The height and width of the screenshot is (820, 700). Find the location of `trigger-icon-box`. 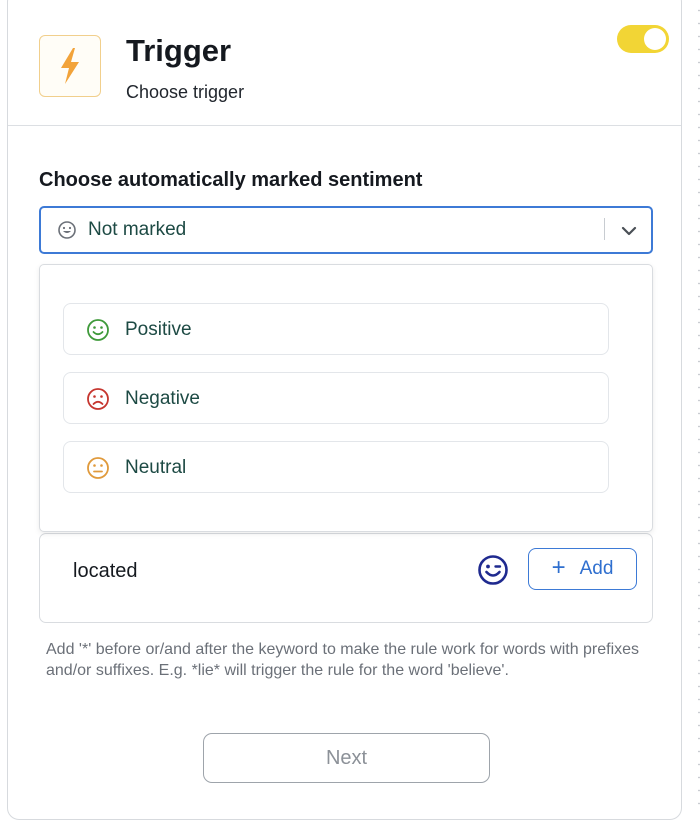

trigger-icon-box is located at coordinates (70, 66).